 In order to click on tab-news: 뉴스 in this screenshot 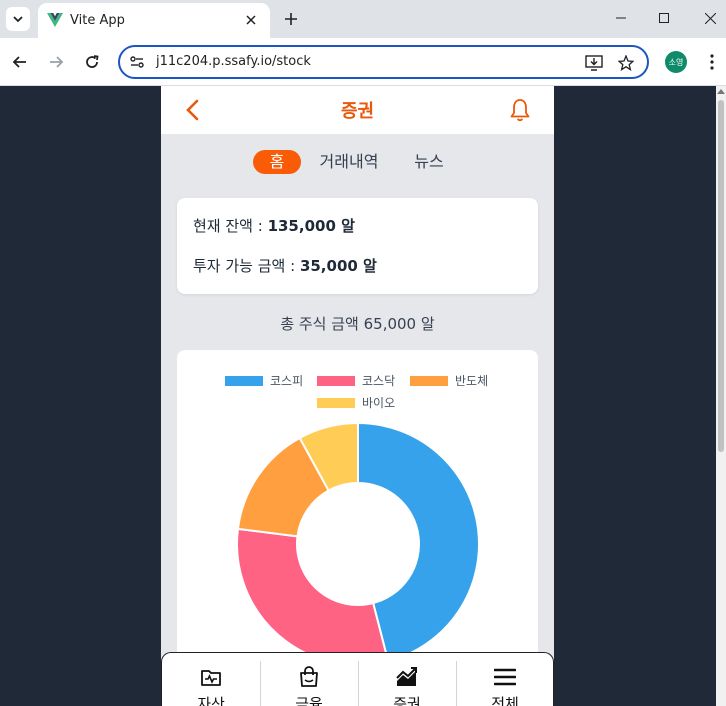, I will do `click(429, 162)`.